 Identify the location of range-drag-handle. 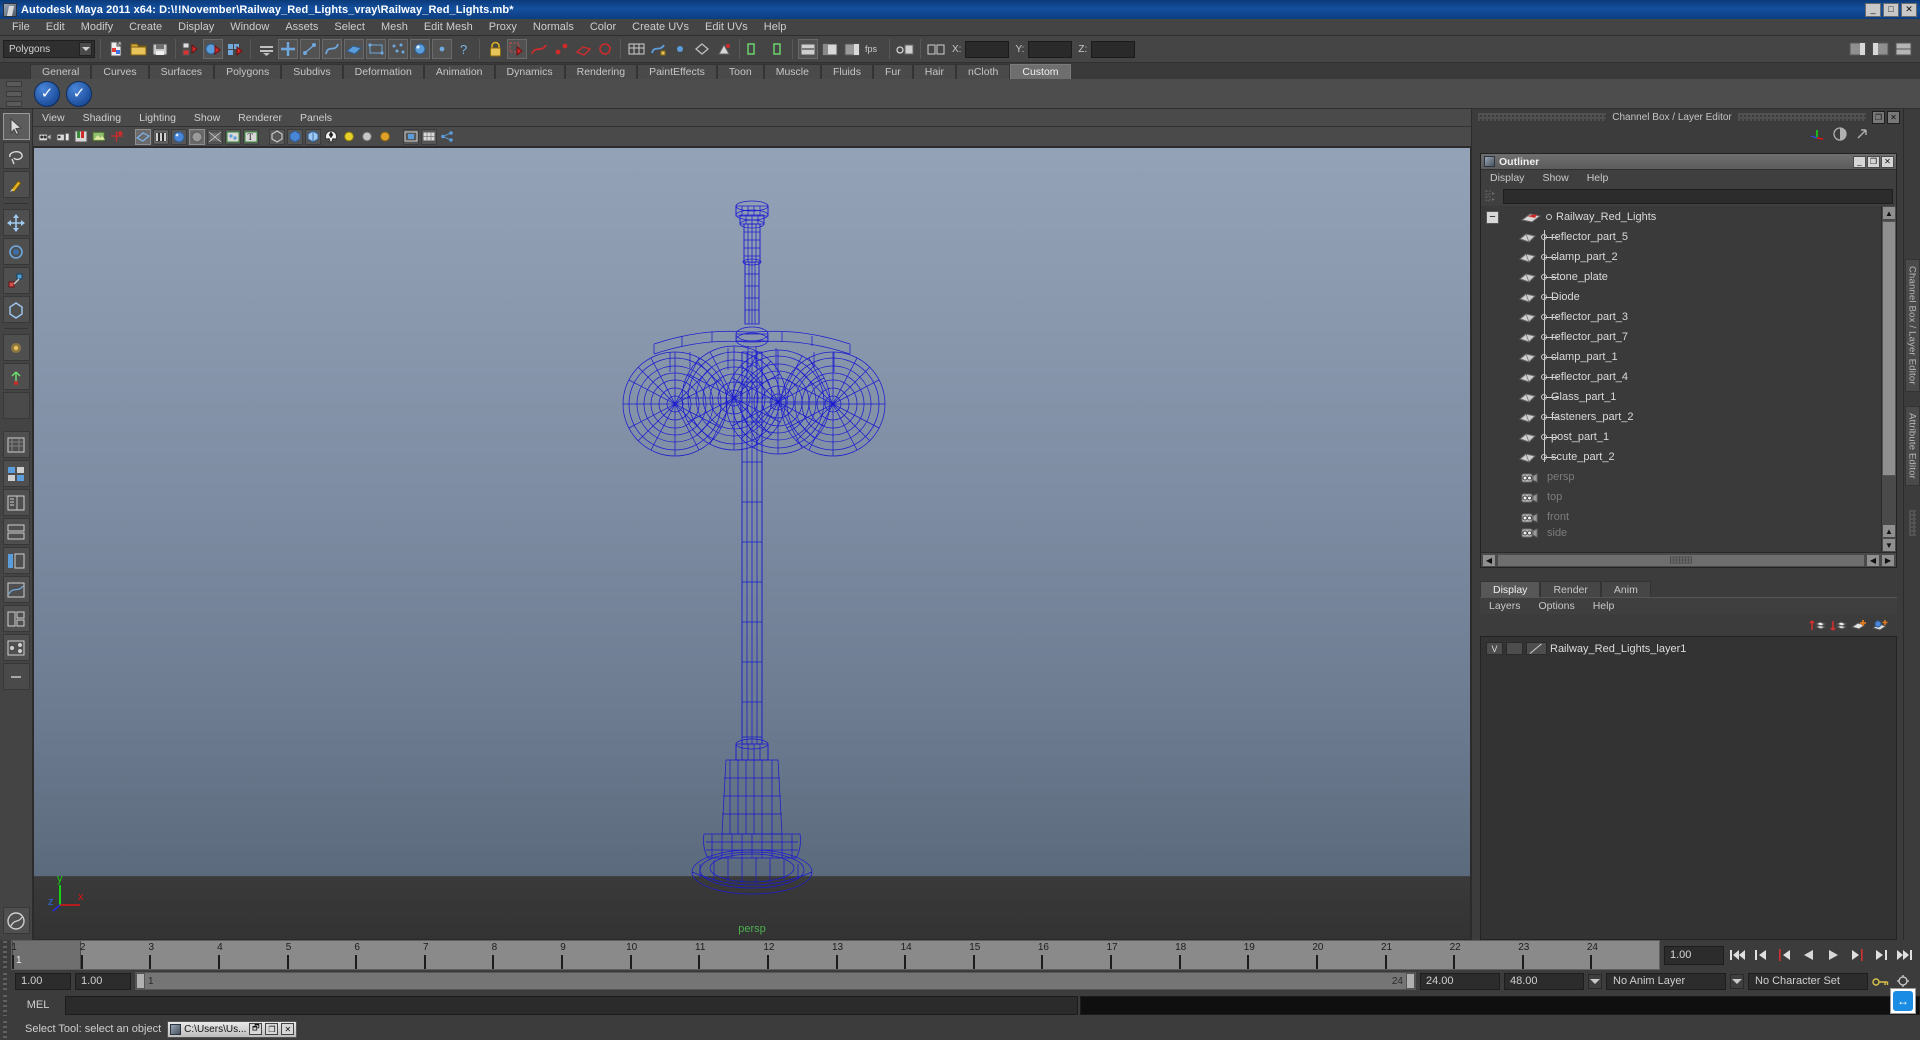
(5, 981).